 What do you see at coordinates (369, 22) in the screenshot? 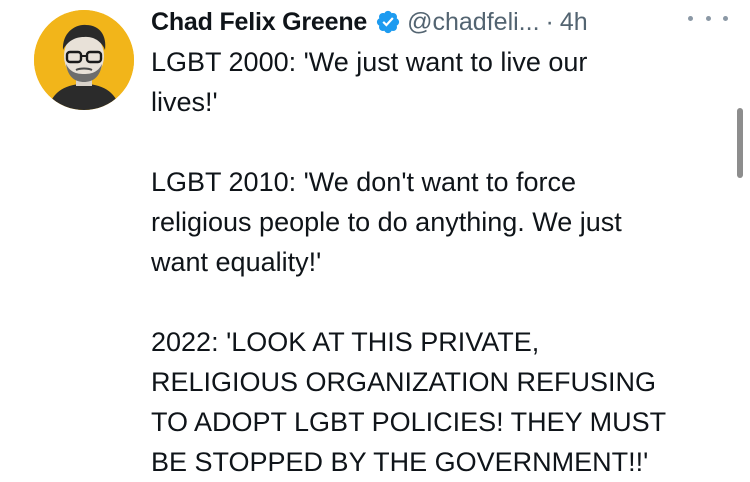
I see `tweet-header: Chad Felix Greene @chadfeli... · 4h` at bounding box center [369, 22].